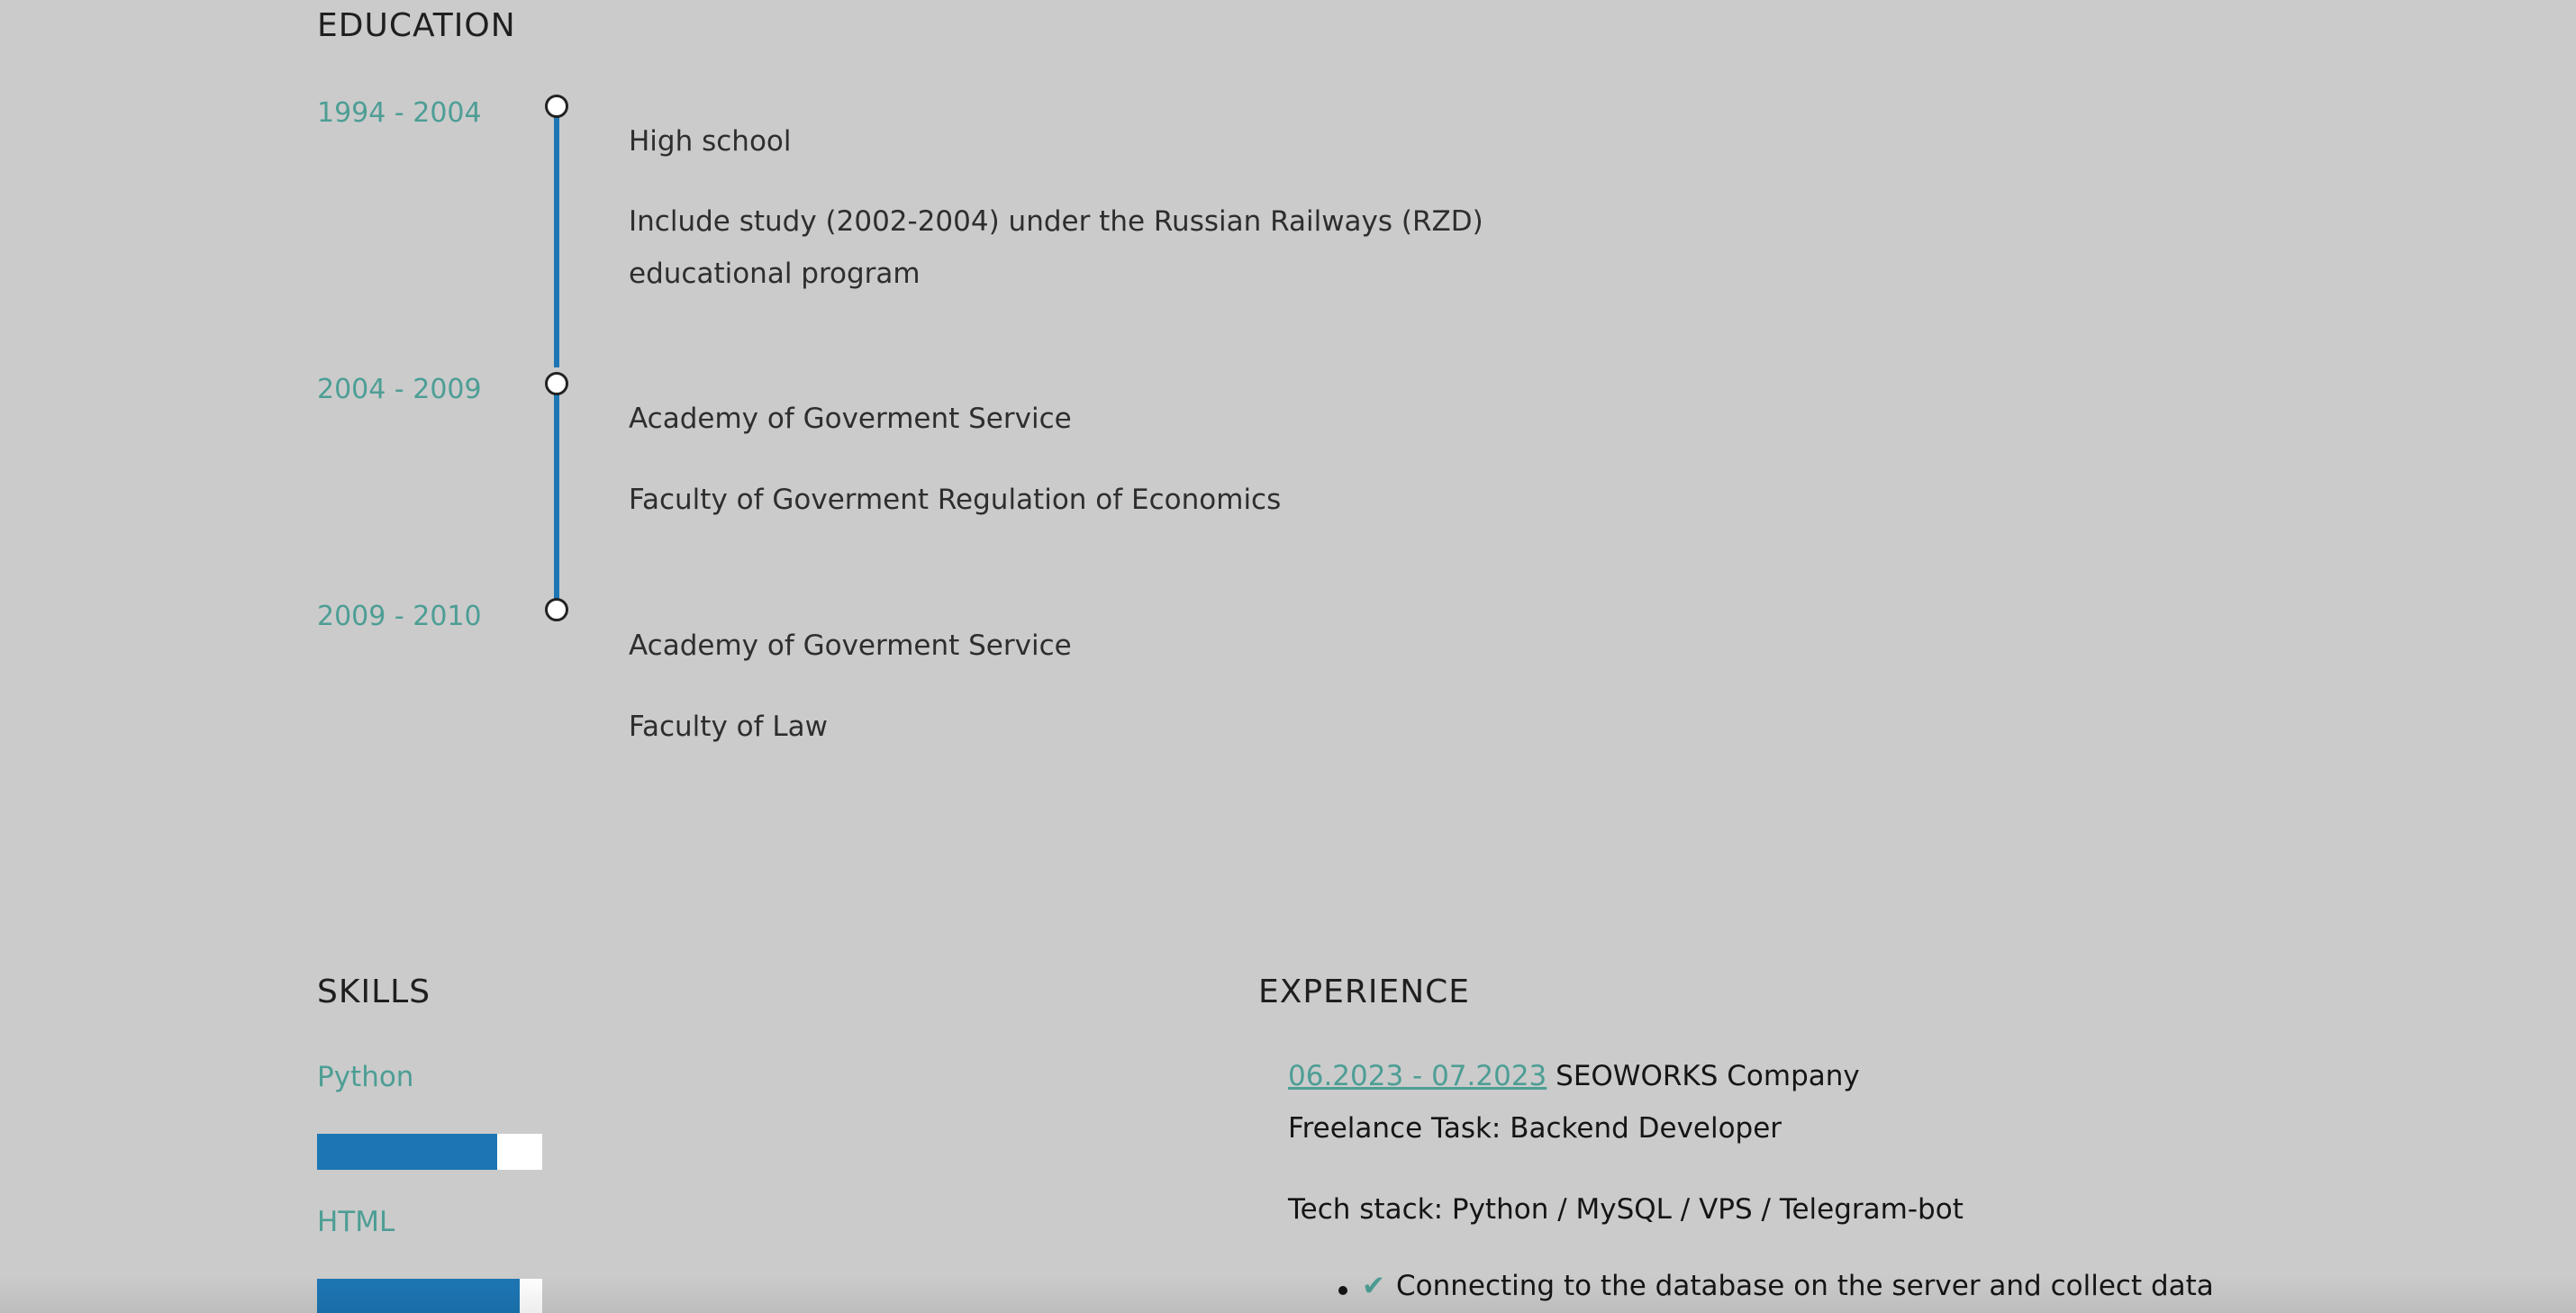 The height and width of the screenshot is (1313, 2576). What do you see at coordinates (775, 274) in the screenshot?
I see `education-detail: educational program` at bounding box center [775, 274].